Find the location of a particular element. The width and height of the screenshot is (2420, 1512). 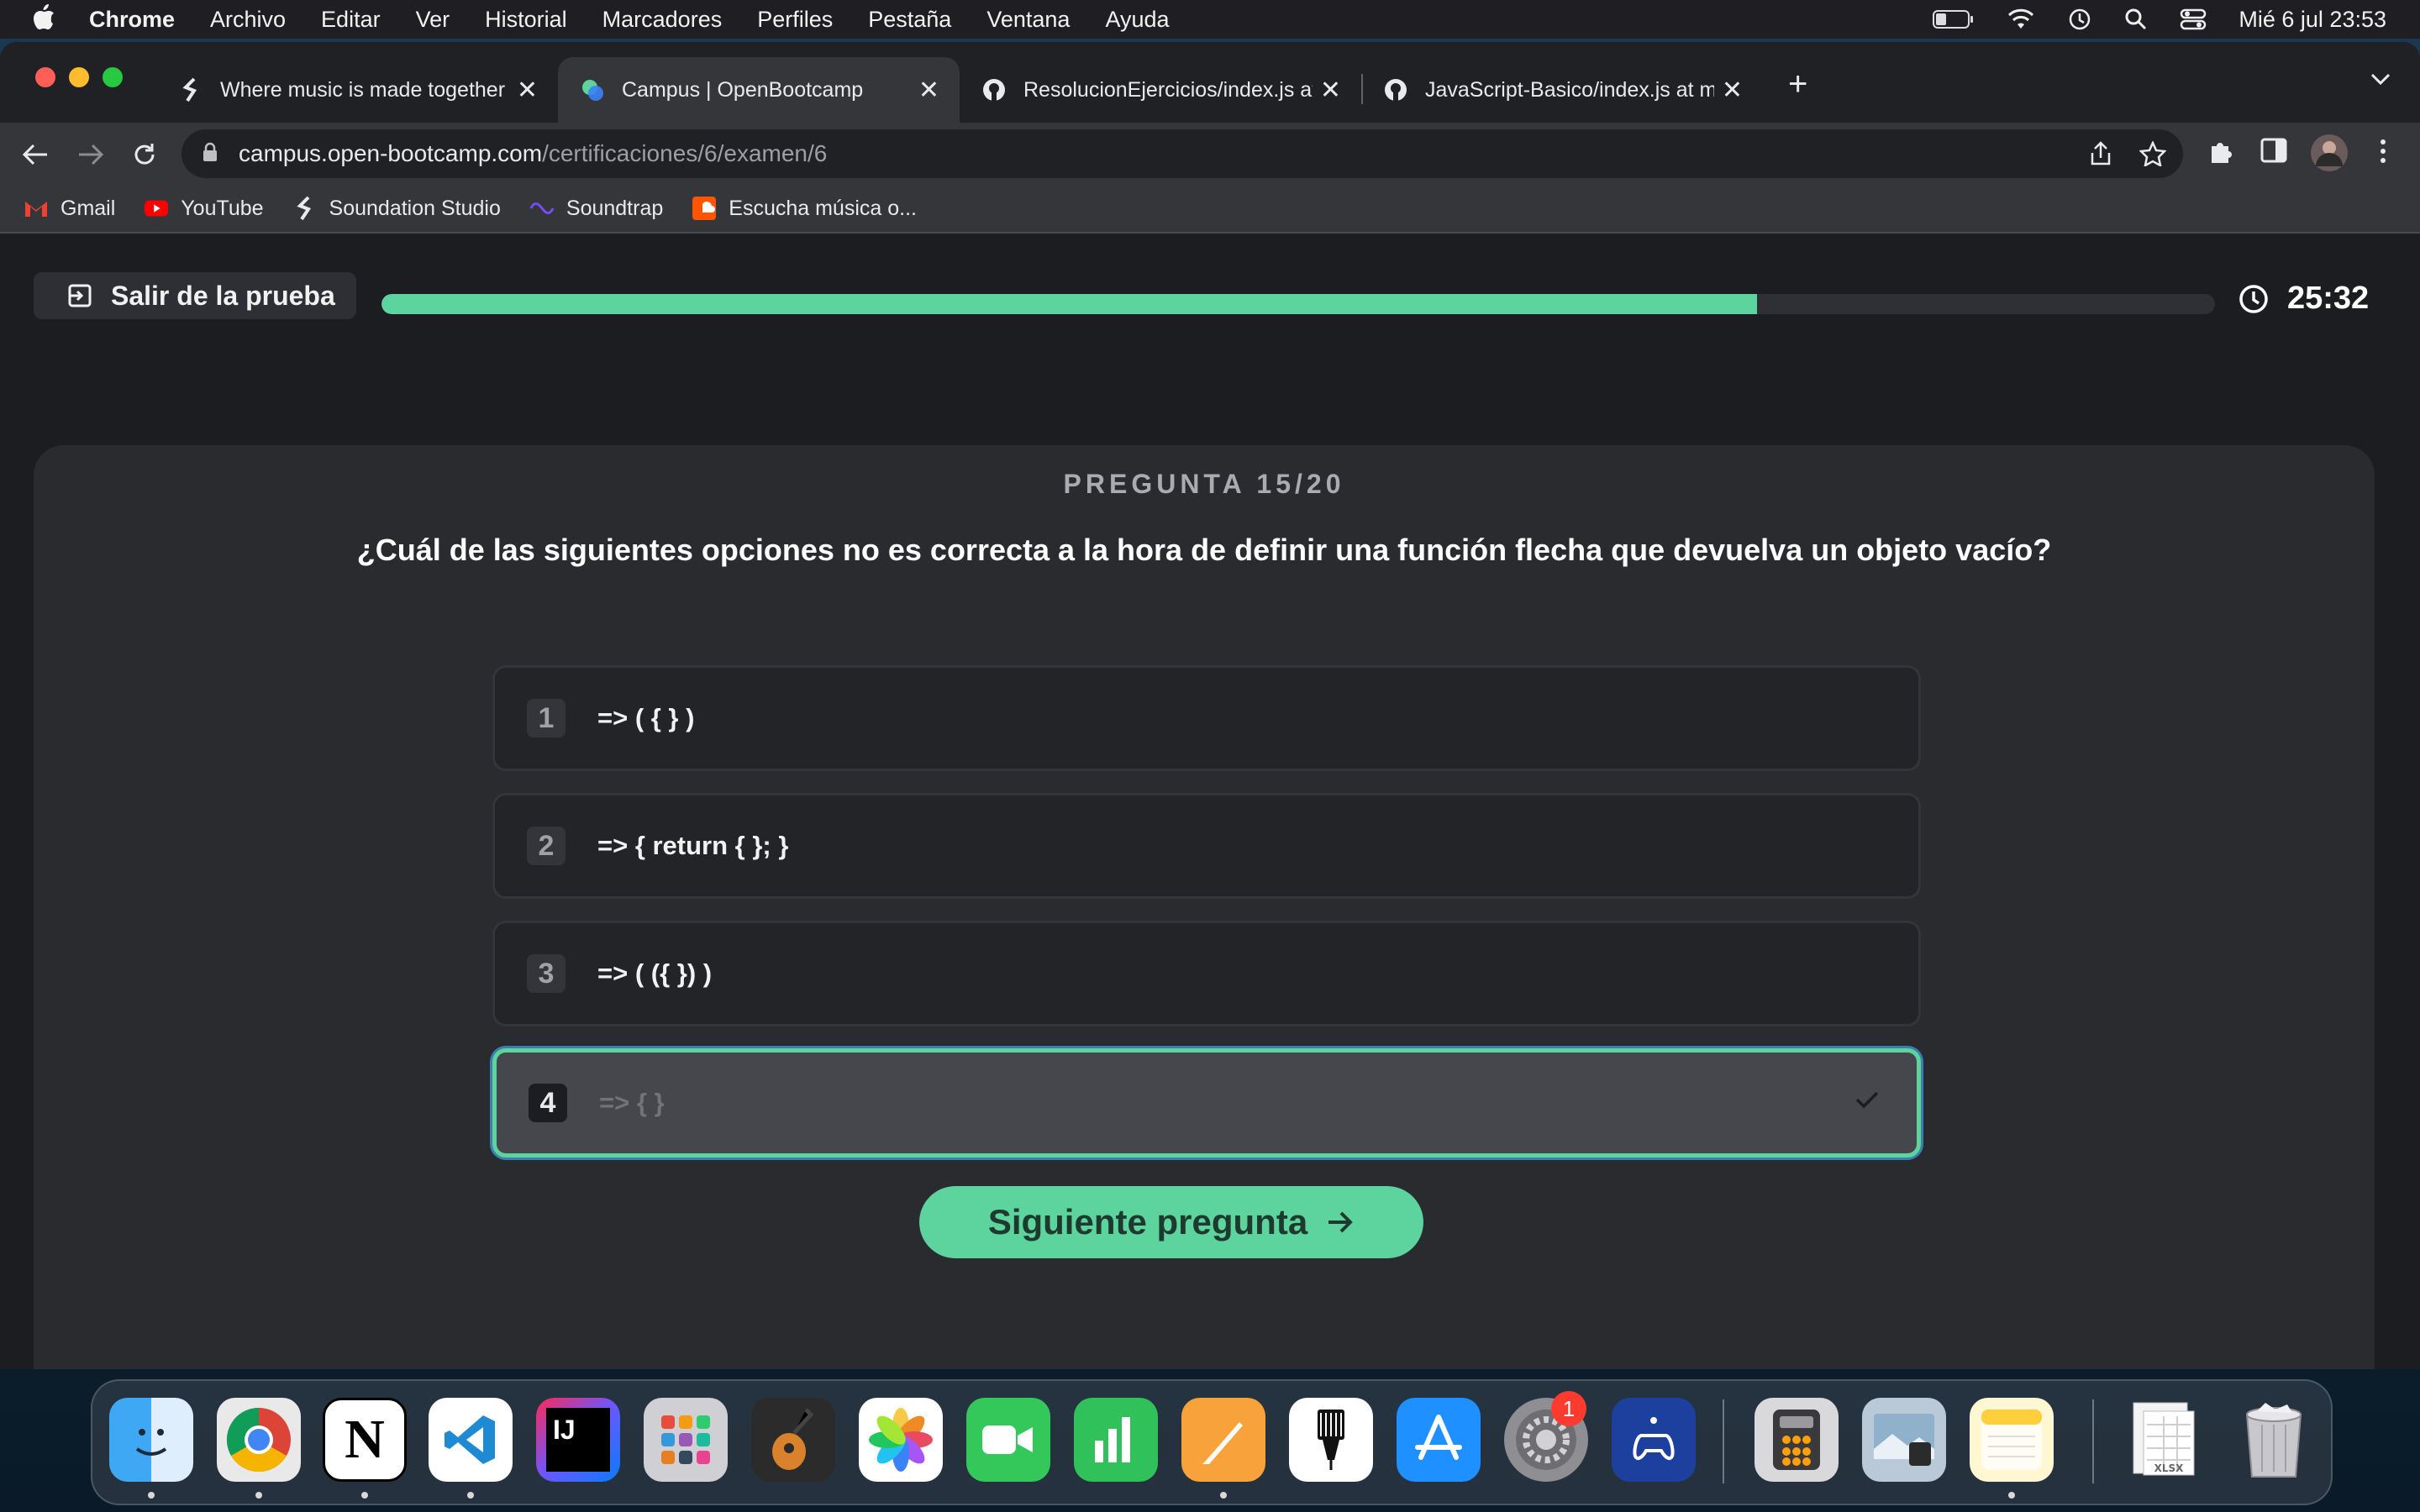

bookmark-label: Gmail is located at coordinates (88, 208).